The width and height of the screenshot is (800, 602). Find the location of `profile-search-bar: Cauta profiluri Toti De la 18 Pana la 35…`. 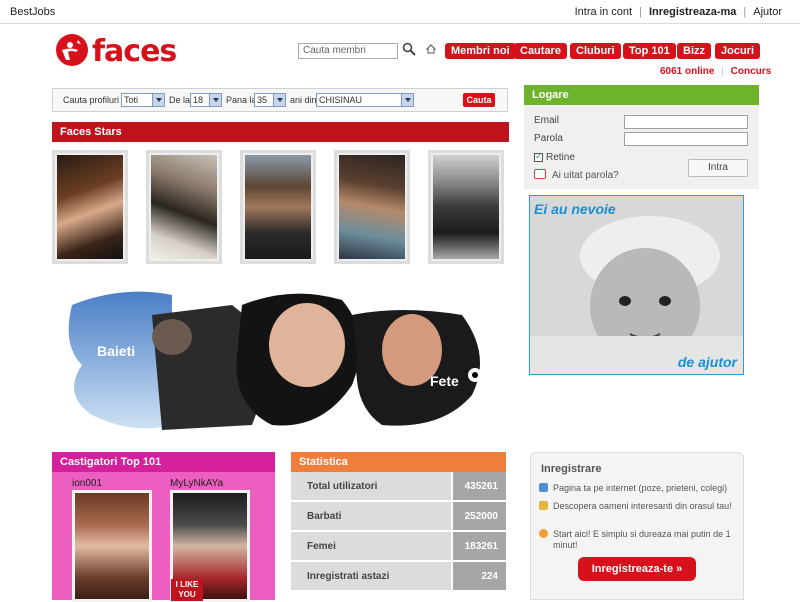

profile-search-bar: Cauta profiluri Toti De la 18 Pana la 35… is located at coordinates (280, 100).